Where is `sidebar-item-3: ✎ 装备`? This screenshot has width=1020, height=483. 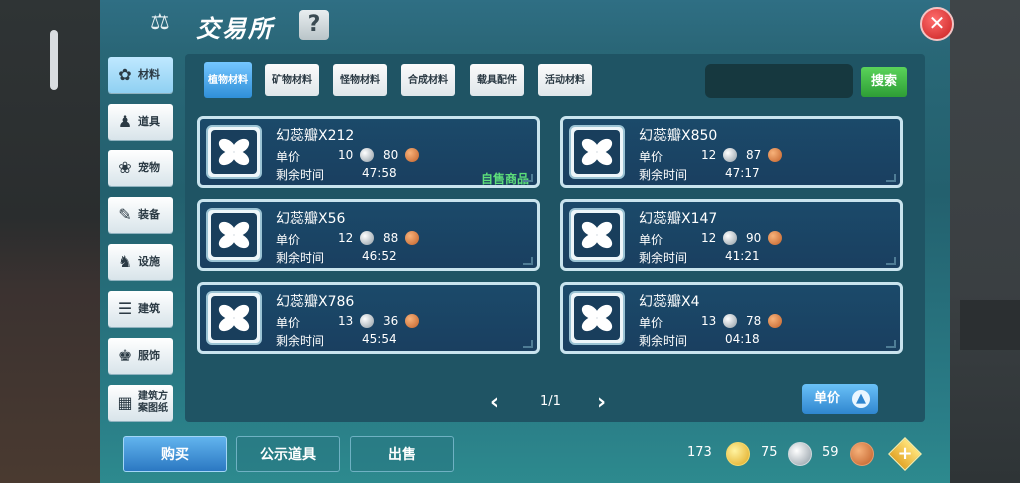
sidebar-item-3: ✎ 装备 is located at coordinates (140, 215).